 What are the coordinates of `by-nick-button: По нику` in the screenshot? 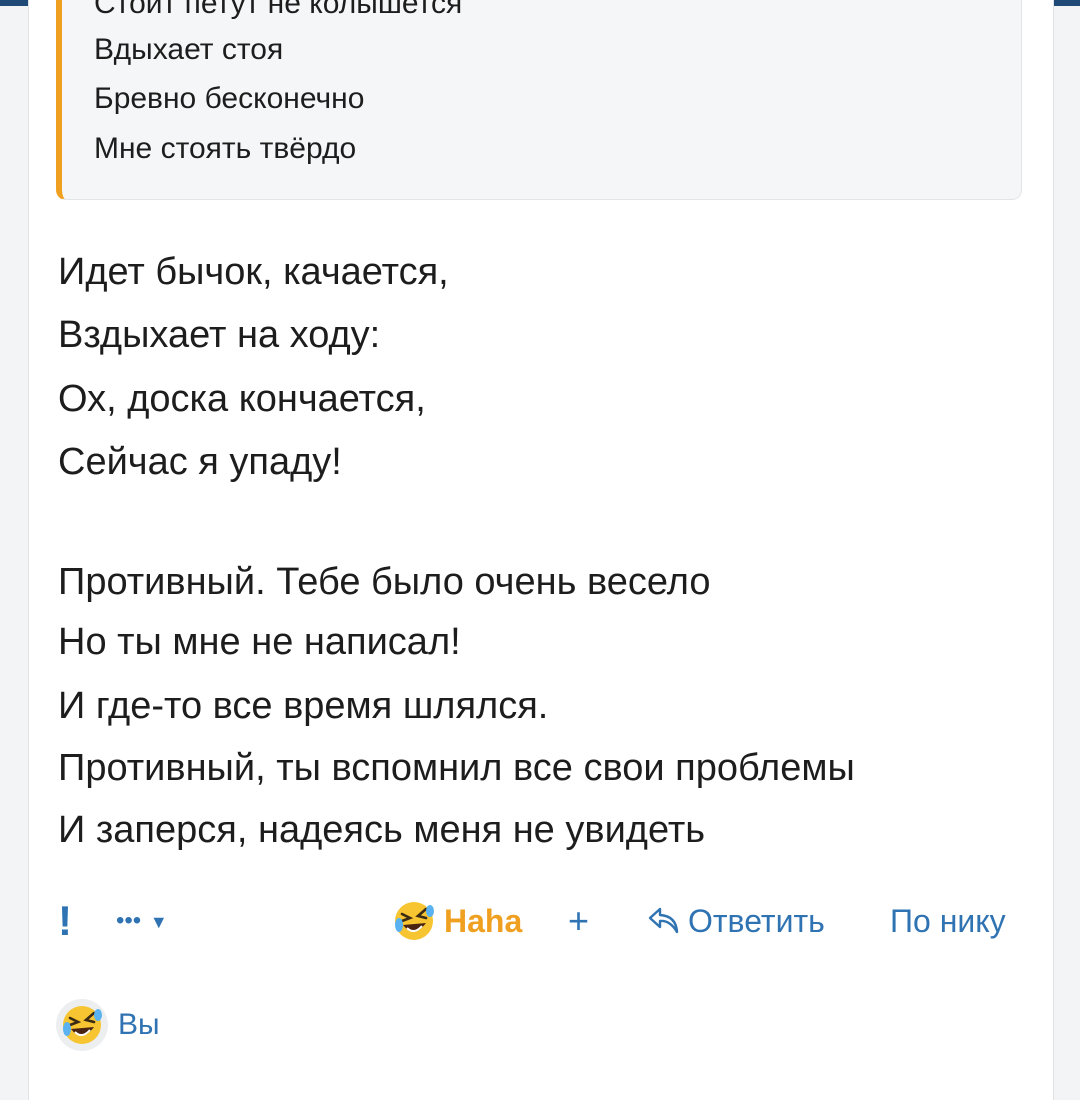 It's located at (948, 921).